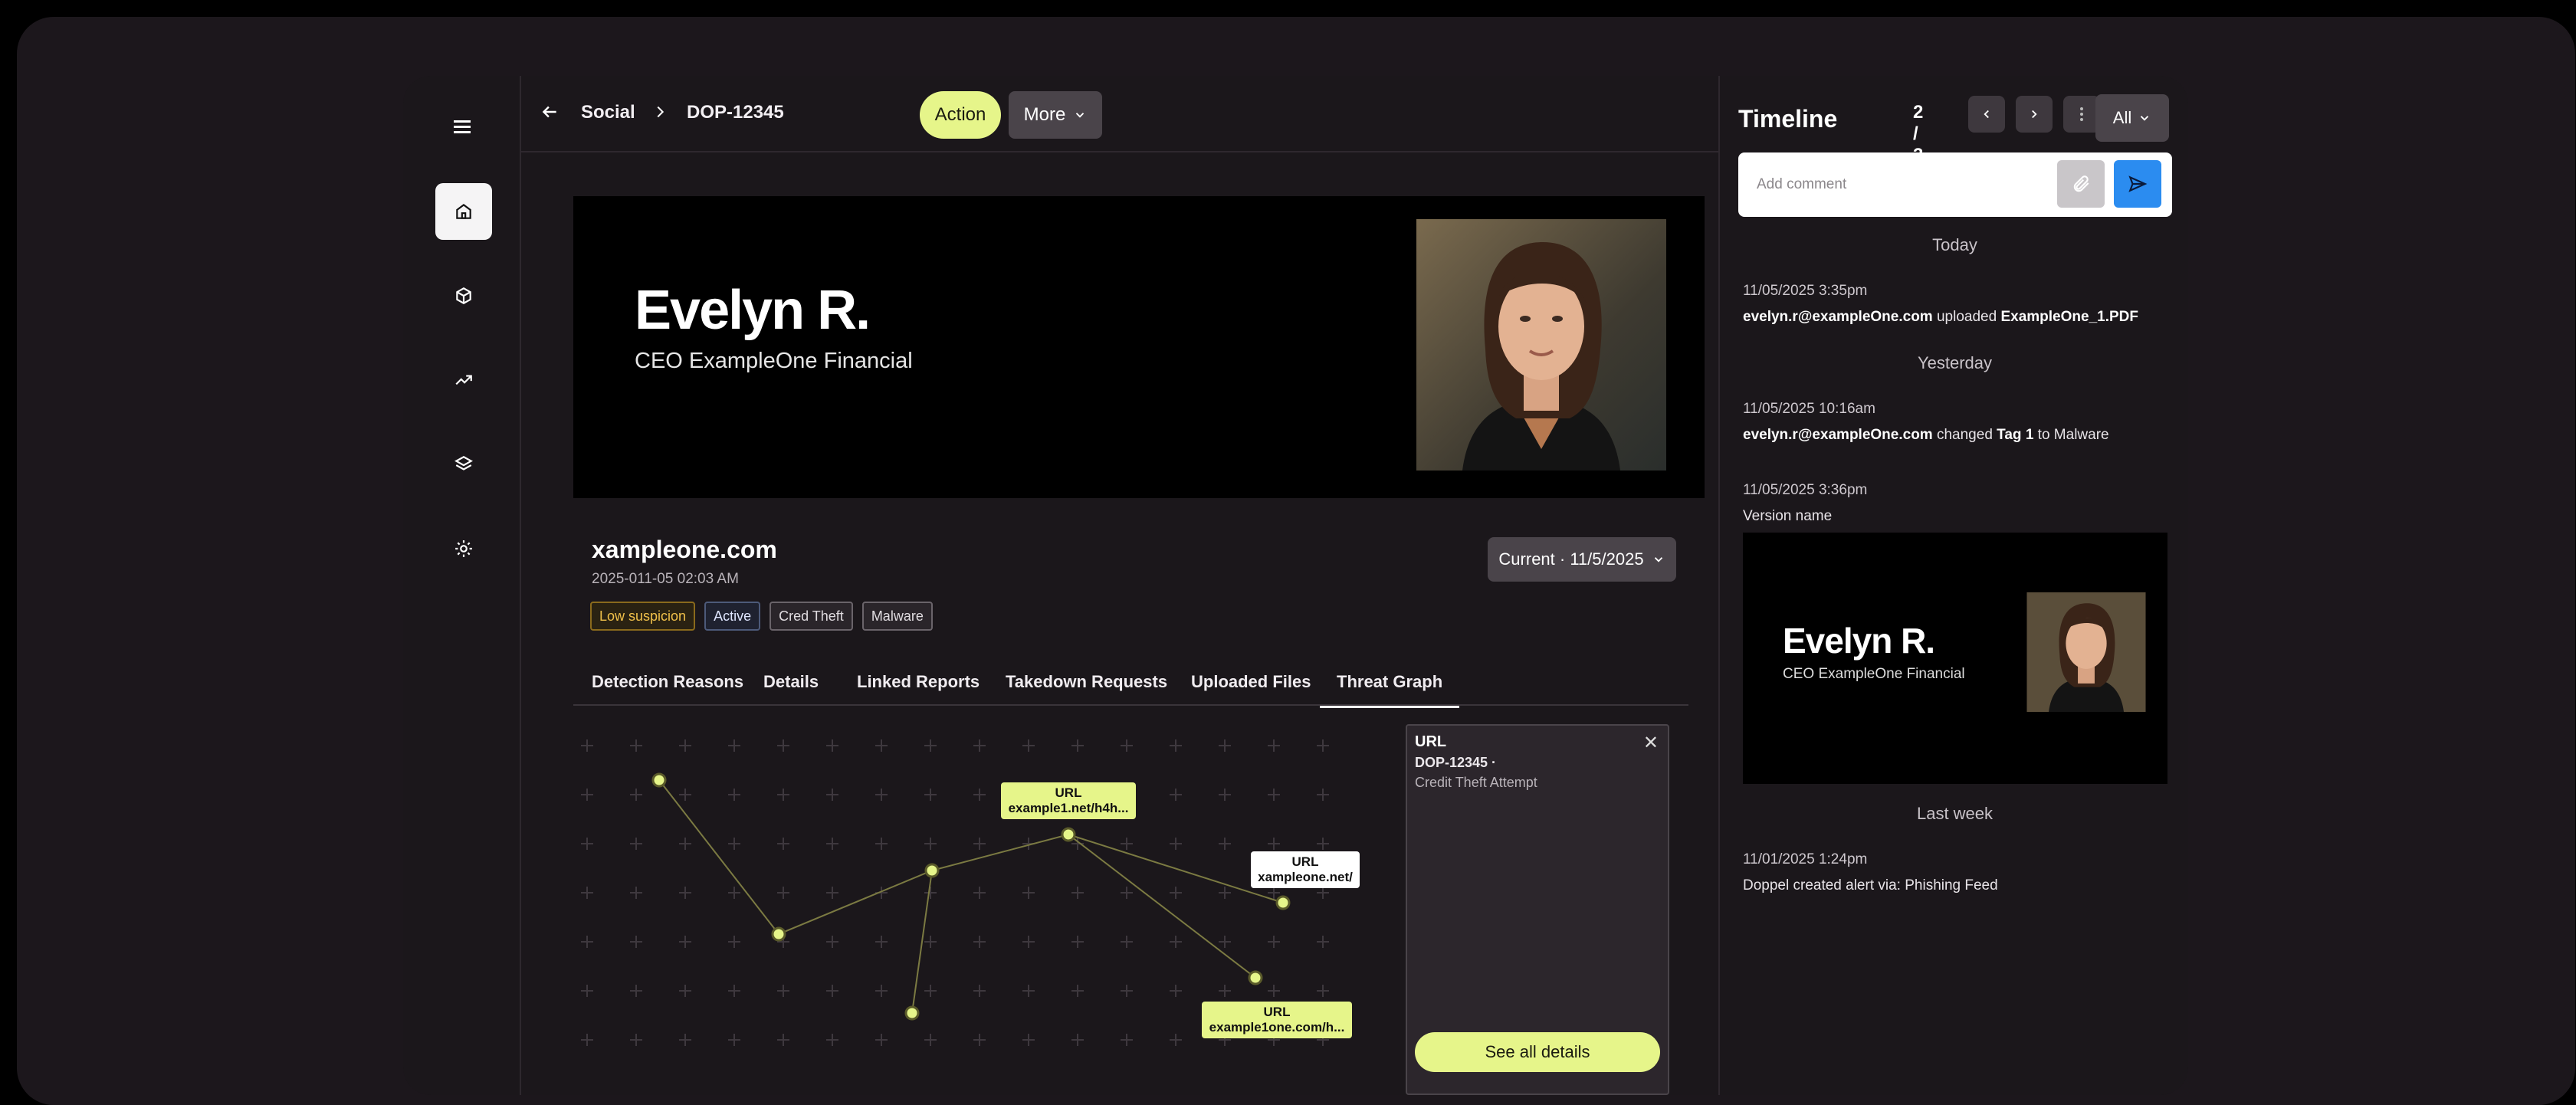 This screenshot has height=1105, width=2576. I want to click on attach-button, so click(2081, 184).